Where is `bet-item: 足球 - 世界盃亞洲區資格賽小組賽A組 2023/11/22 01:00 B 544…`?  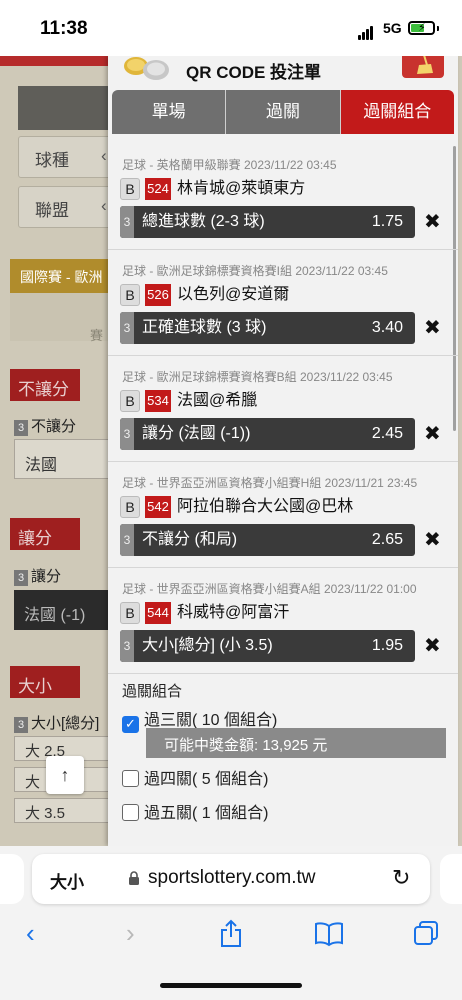 bet-item: 足球 - 世界盃亞洲區資格賽小組賽A組 2023/11/22 01:00 B 544… is located at coordinates (283, 621).